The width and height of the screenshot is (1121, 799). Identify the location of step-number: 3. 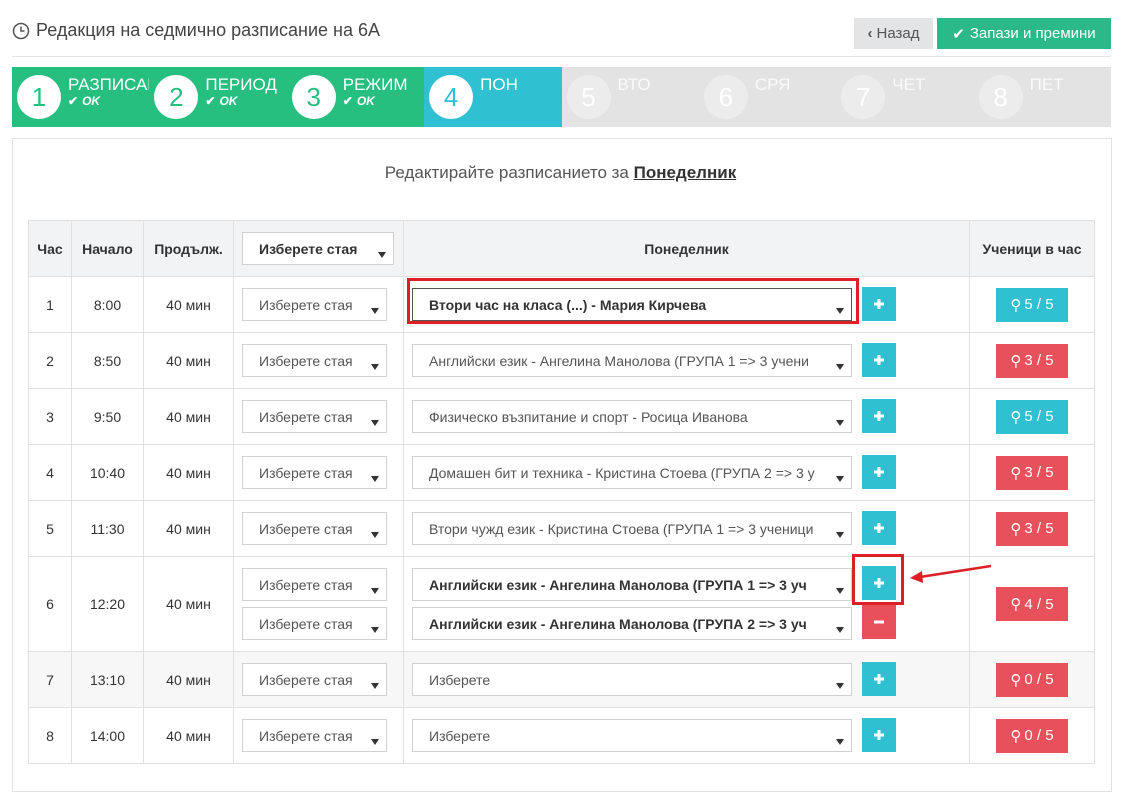
(313, 97).